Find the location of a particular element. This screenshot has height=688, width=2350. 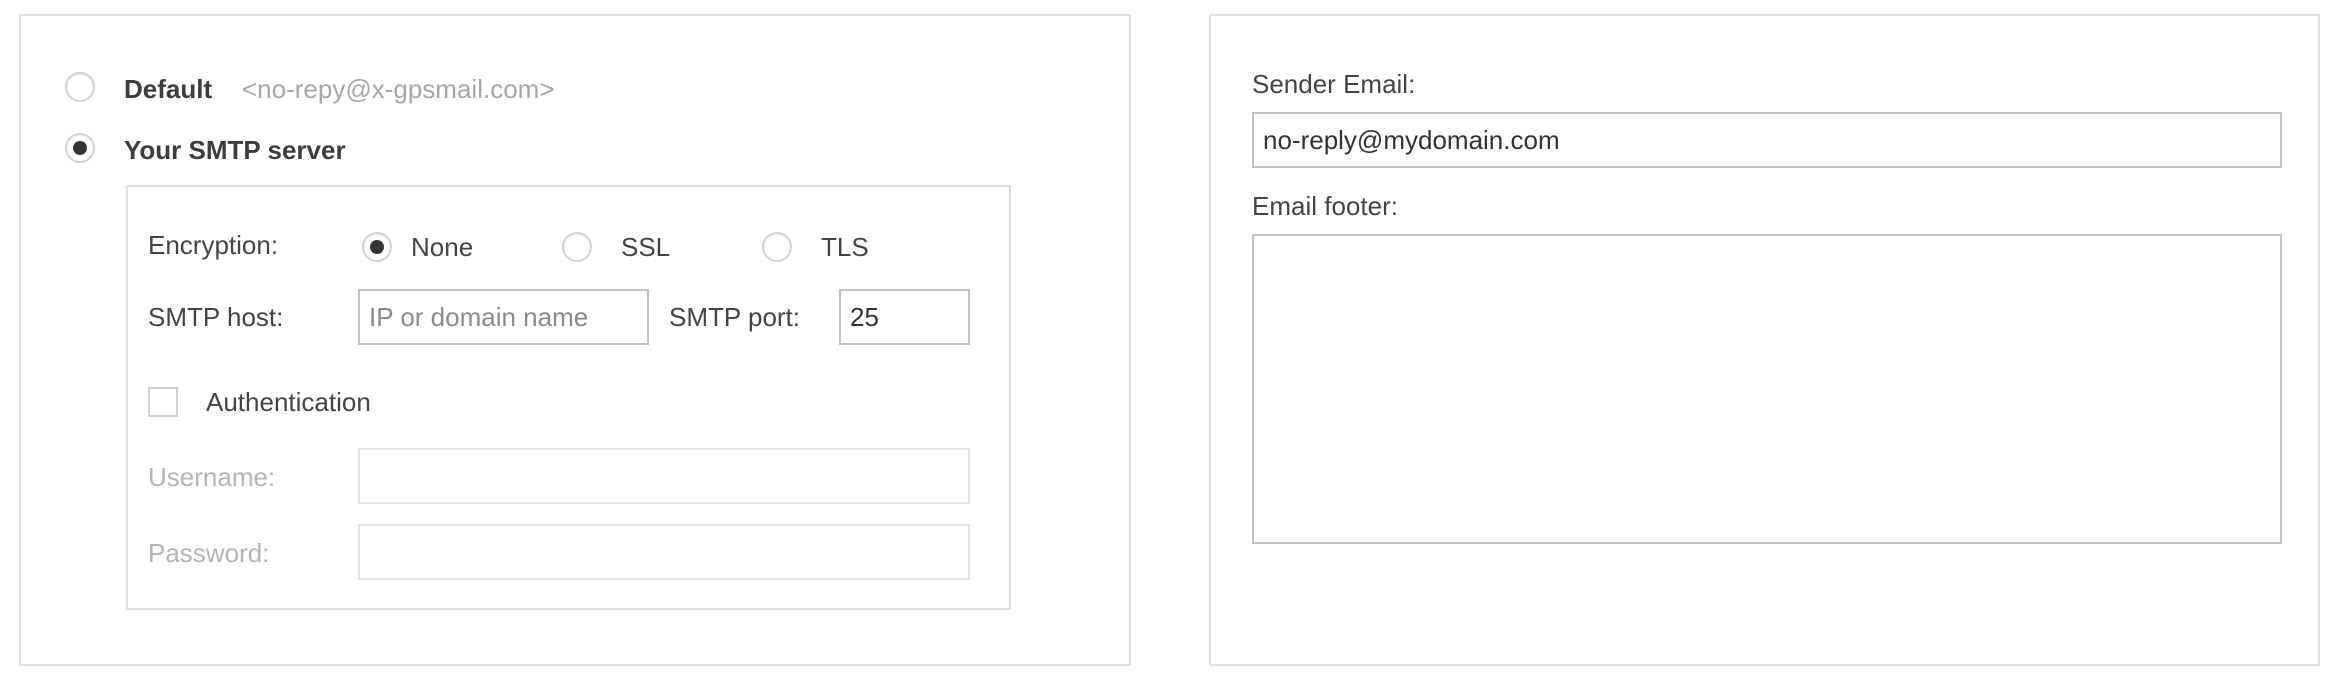

encryption-ssl-radio is located at coordinates (577, 247).